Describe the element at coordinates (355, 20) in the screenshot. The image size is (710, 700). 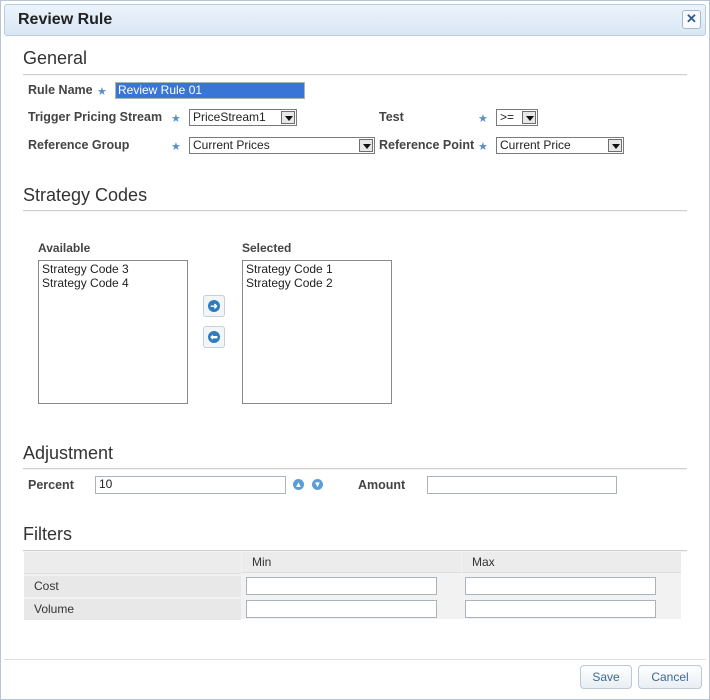
I see `dialog-titlebar: Review Rule ✕` at that location.